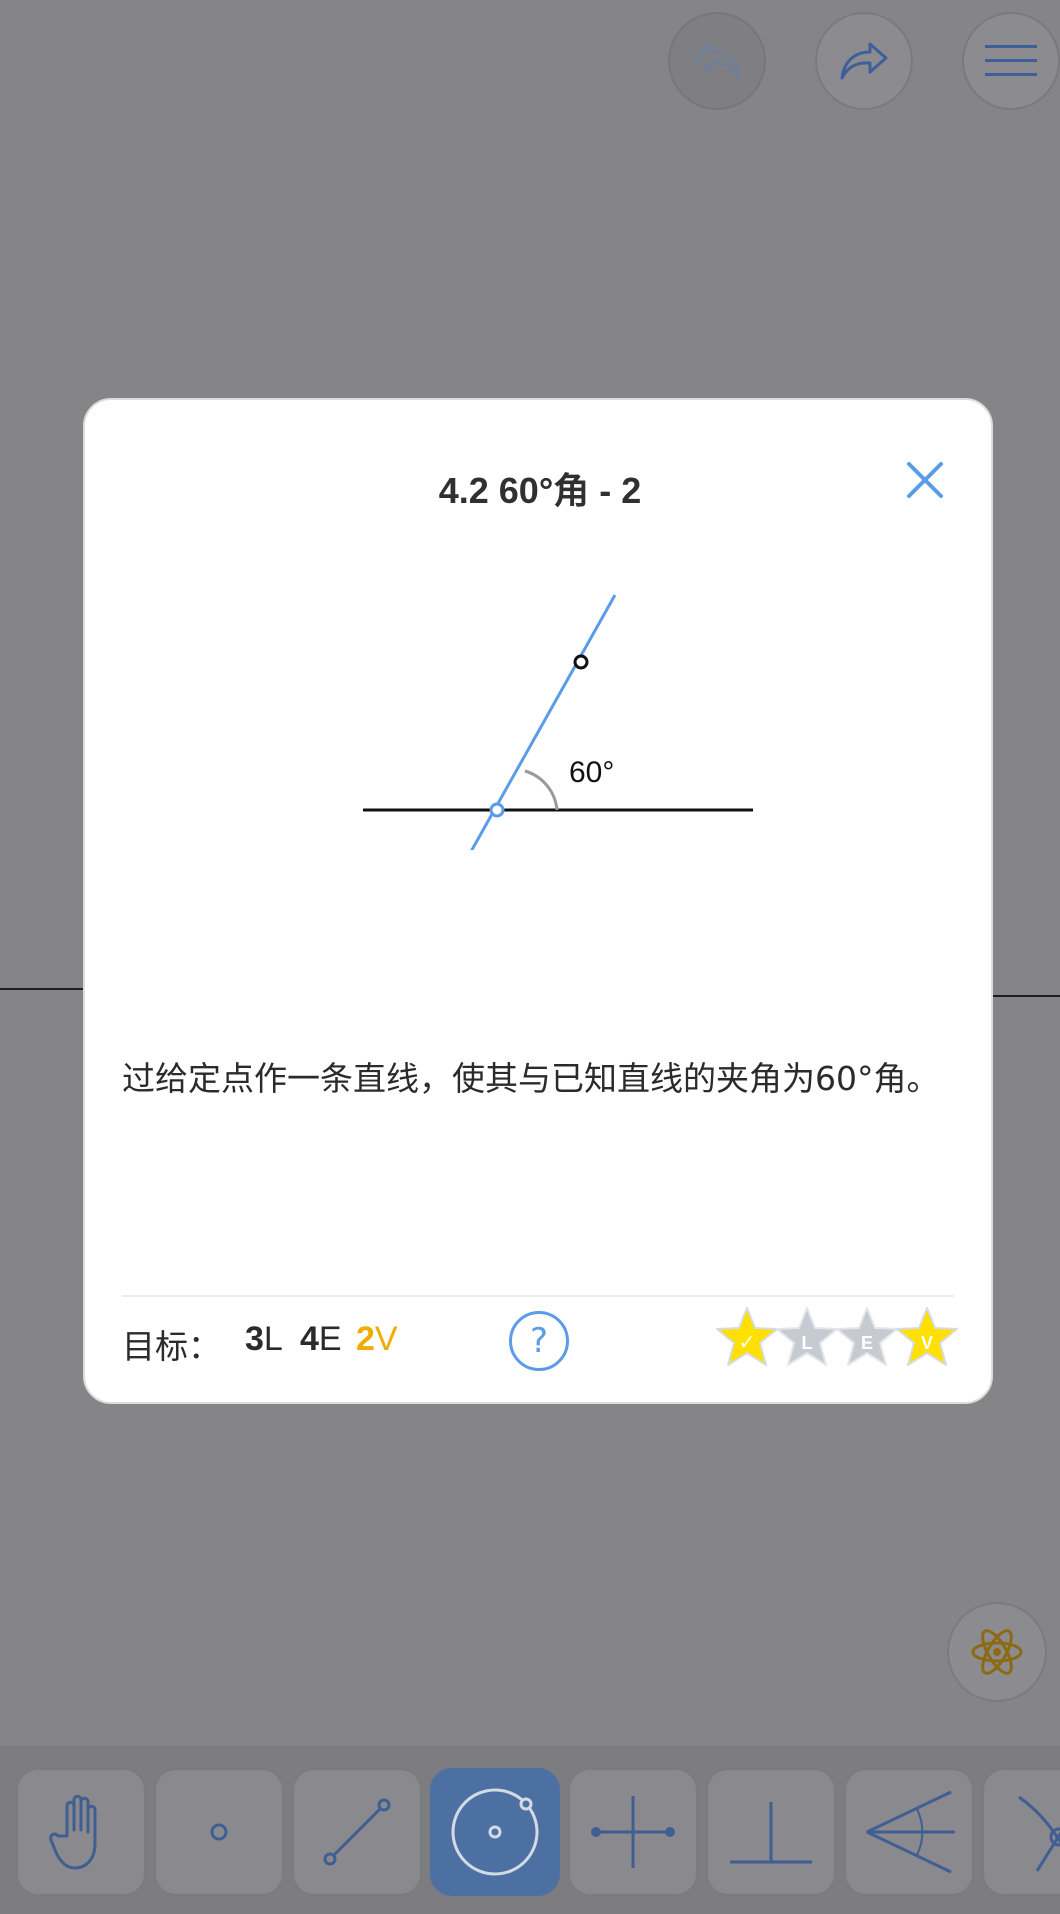 The image size is (1060, 1914). I want to click on intersect-icon, so click(1039, 1833).